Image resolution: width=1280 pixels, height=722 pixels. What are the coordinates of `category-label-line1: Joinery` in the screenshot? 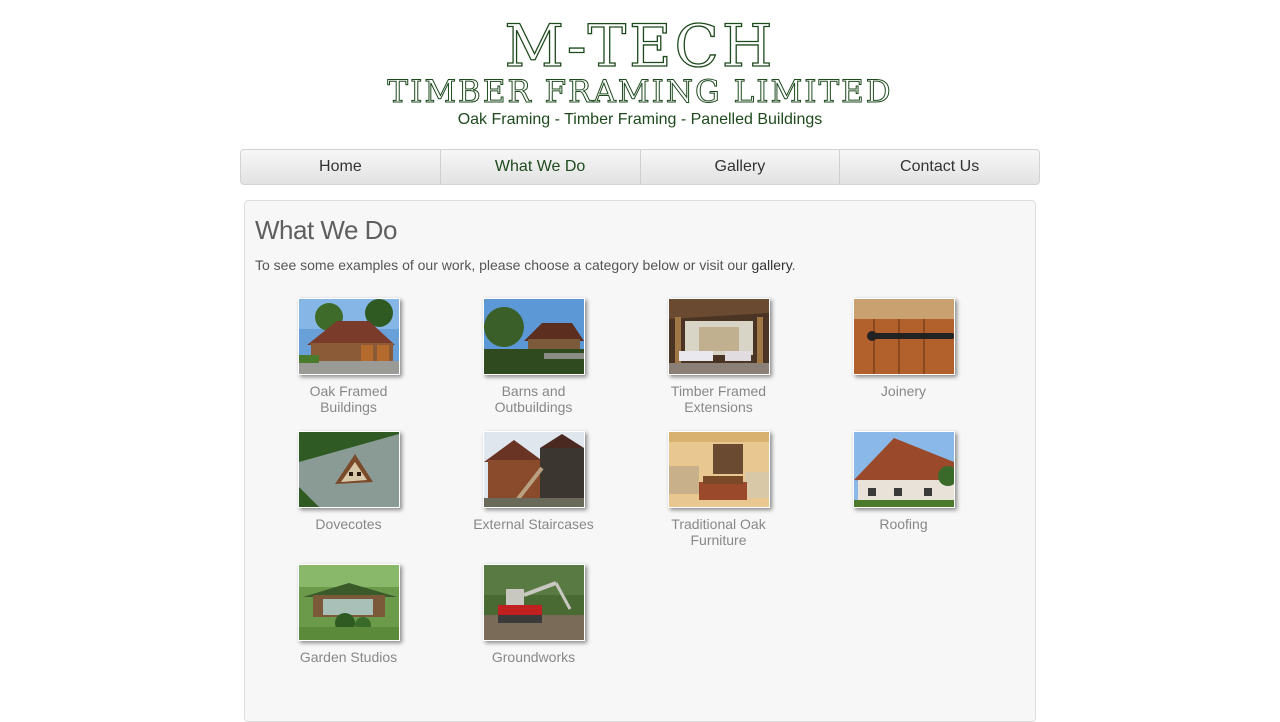 It's located at (903, 391).